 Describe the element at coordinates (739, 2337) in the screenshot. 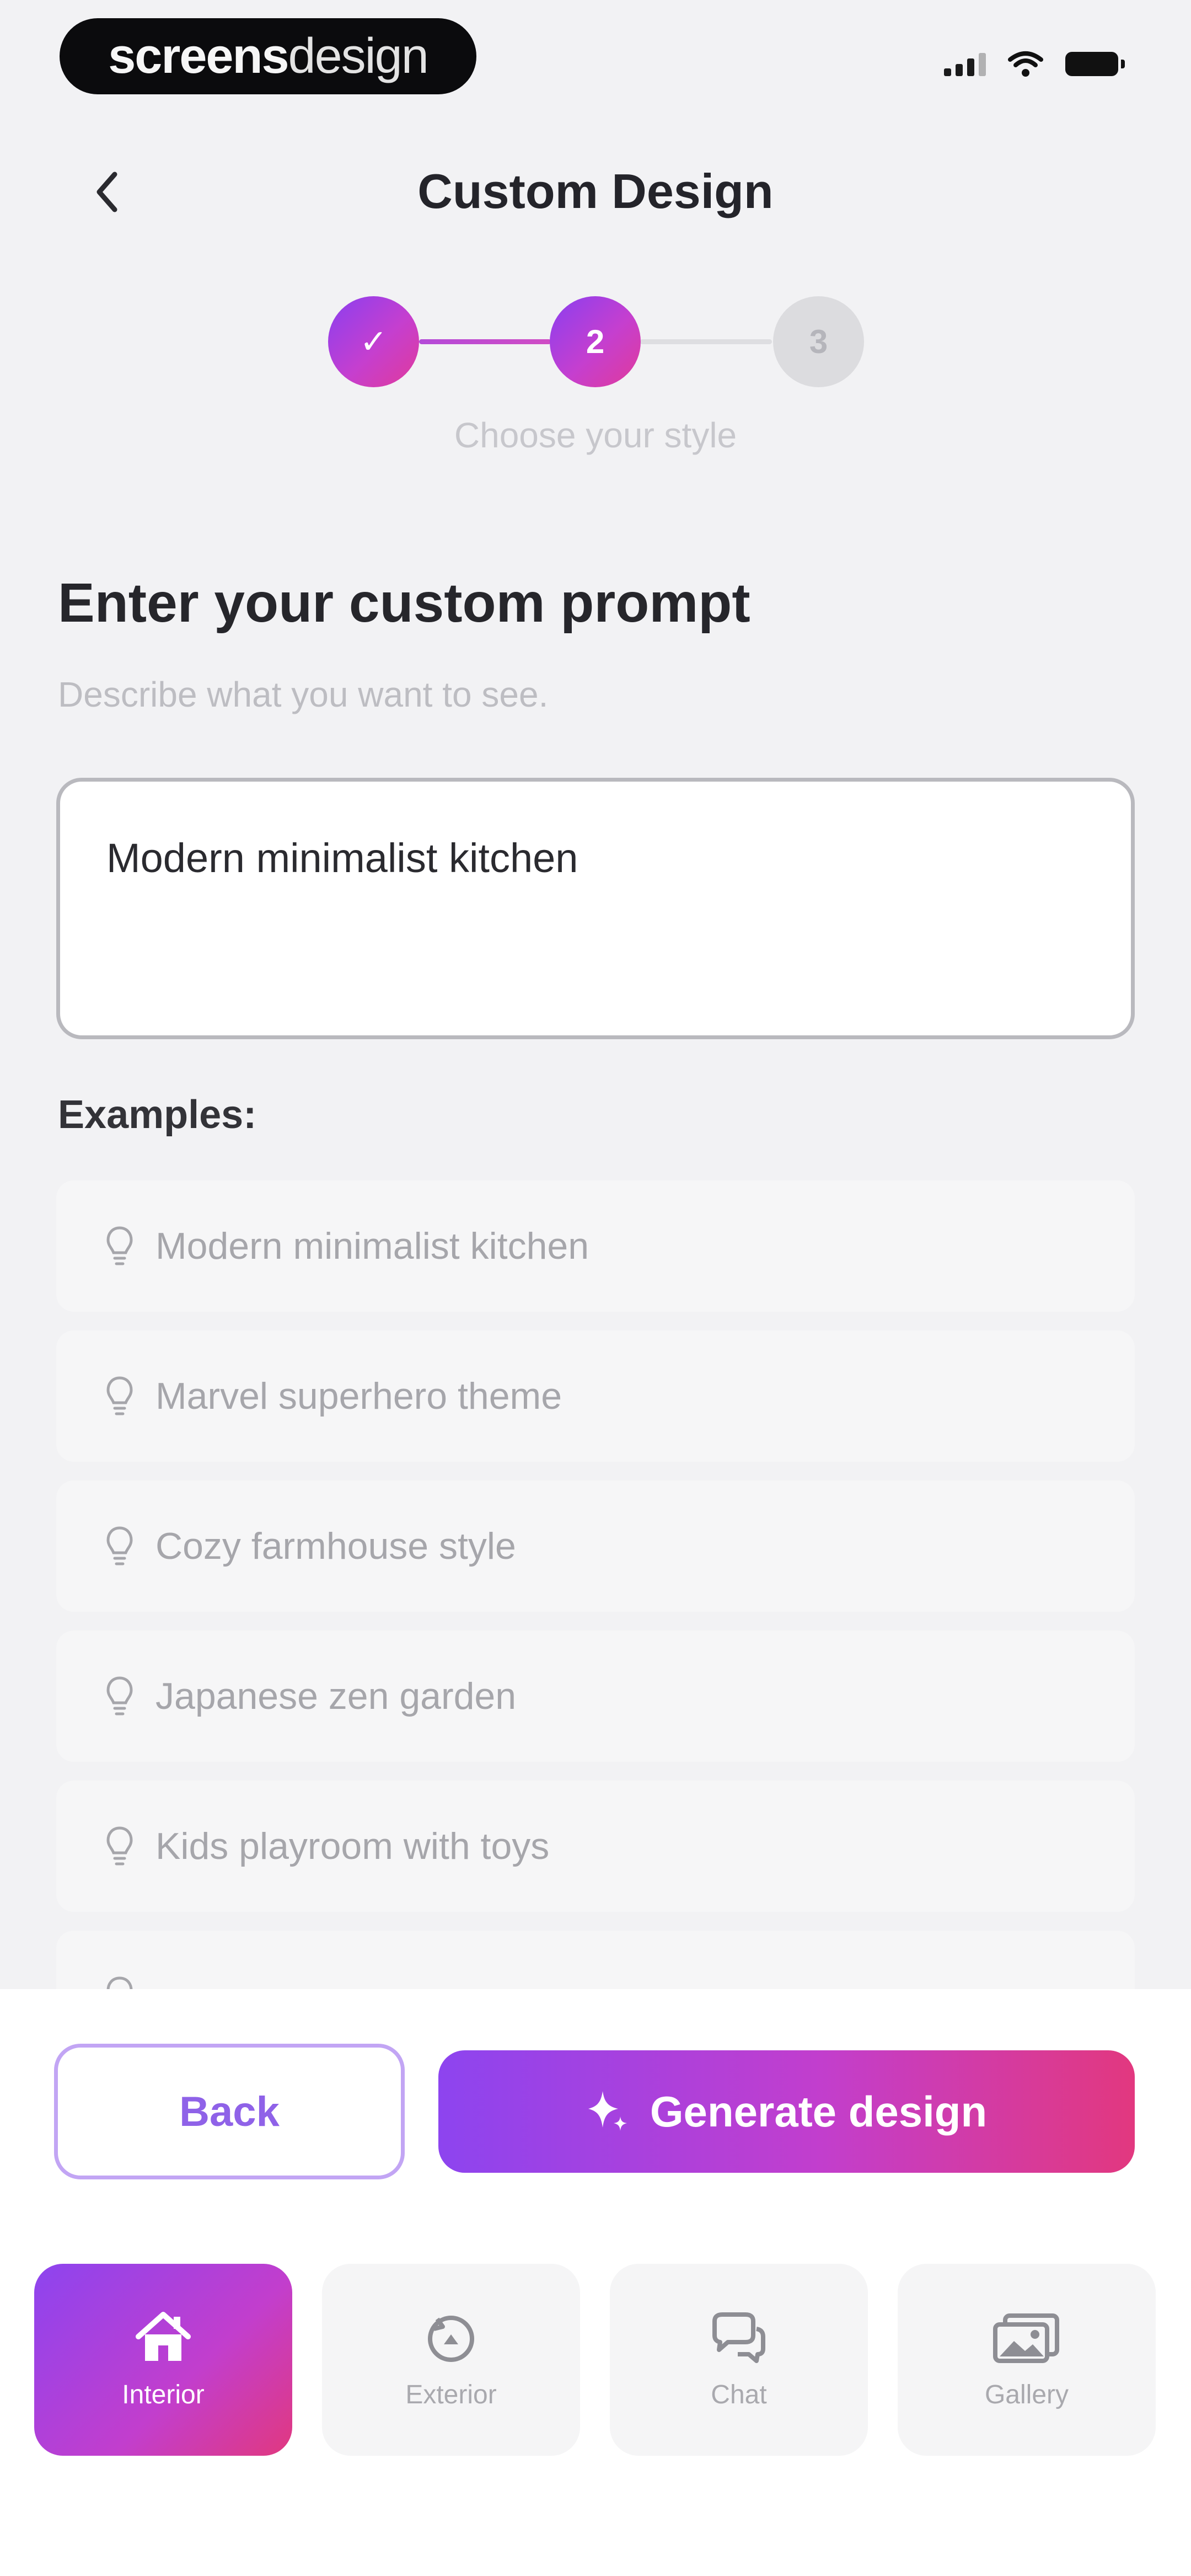

I see `chat-icon` at that location.